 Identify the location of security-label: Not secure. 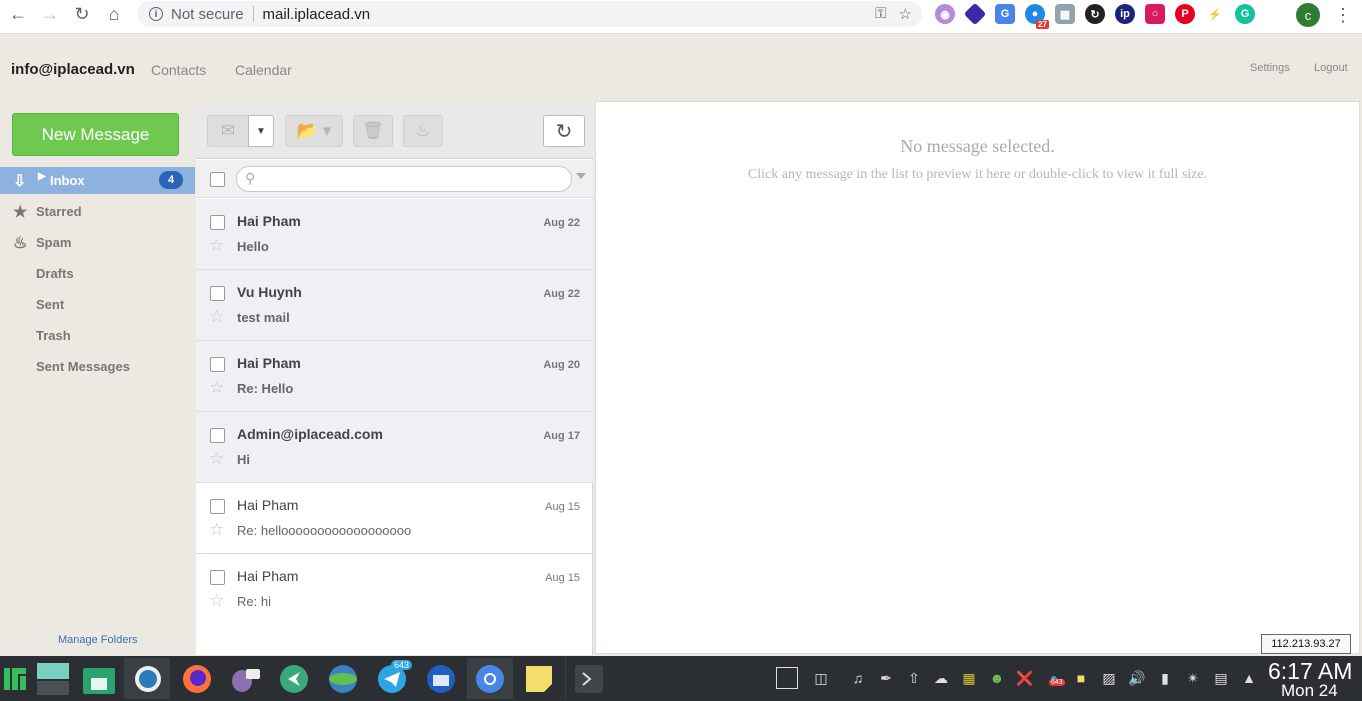
(207, 14).